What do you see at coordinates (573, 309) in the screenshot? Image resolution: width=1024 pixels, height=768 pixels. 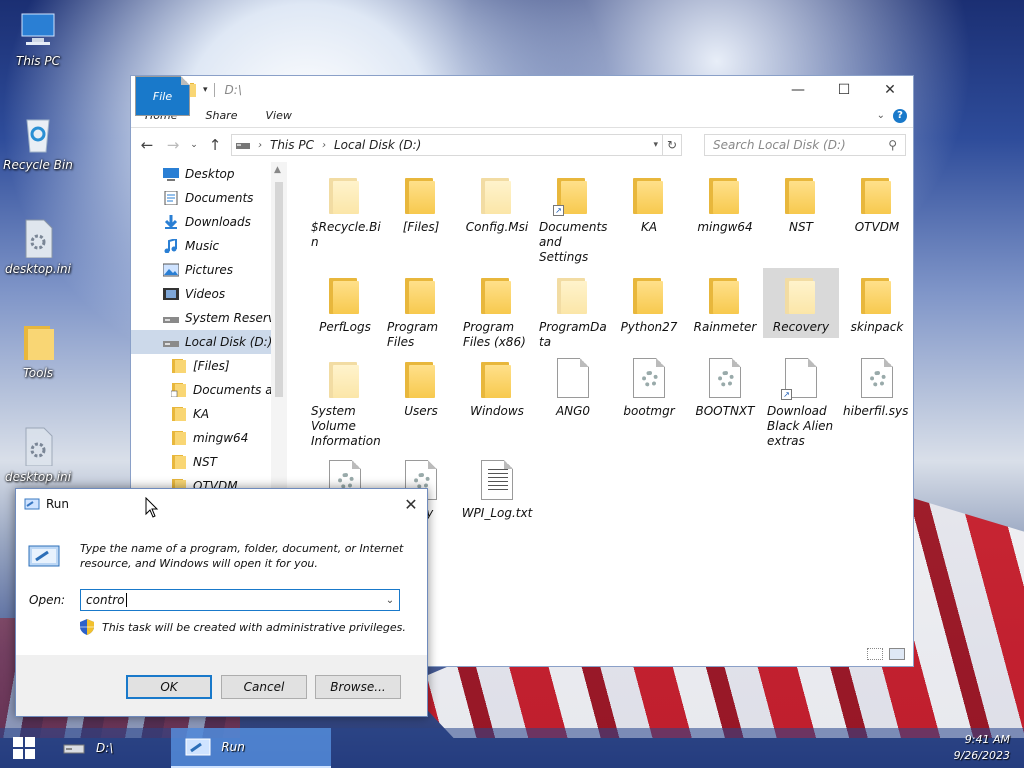 I see `folder-item: ProgramDa ta` at bounding box center [573, 309].